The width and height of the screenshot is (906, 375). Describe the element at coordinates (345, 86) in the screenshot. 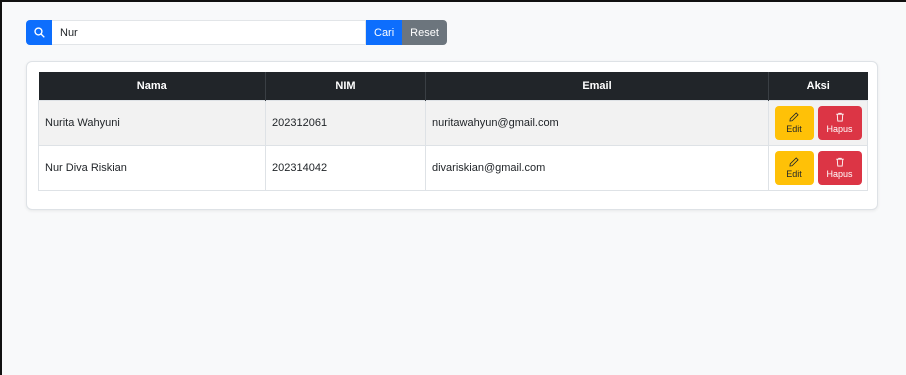

I see `column-header-nim: NIM` at that location.